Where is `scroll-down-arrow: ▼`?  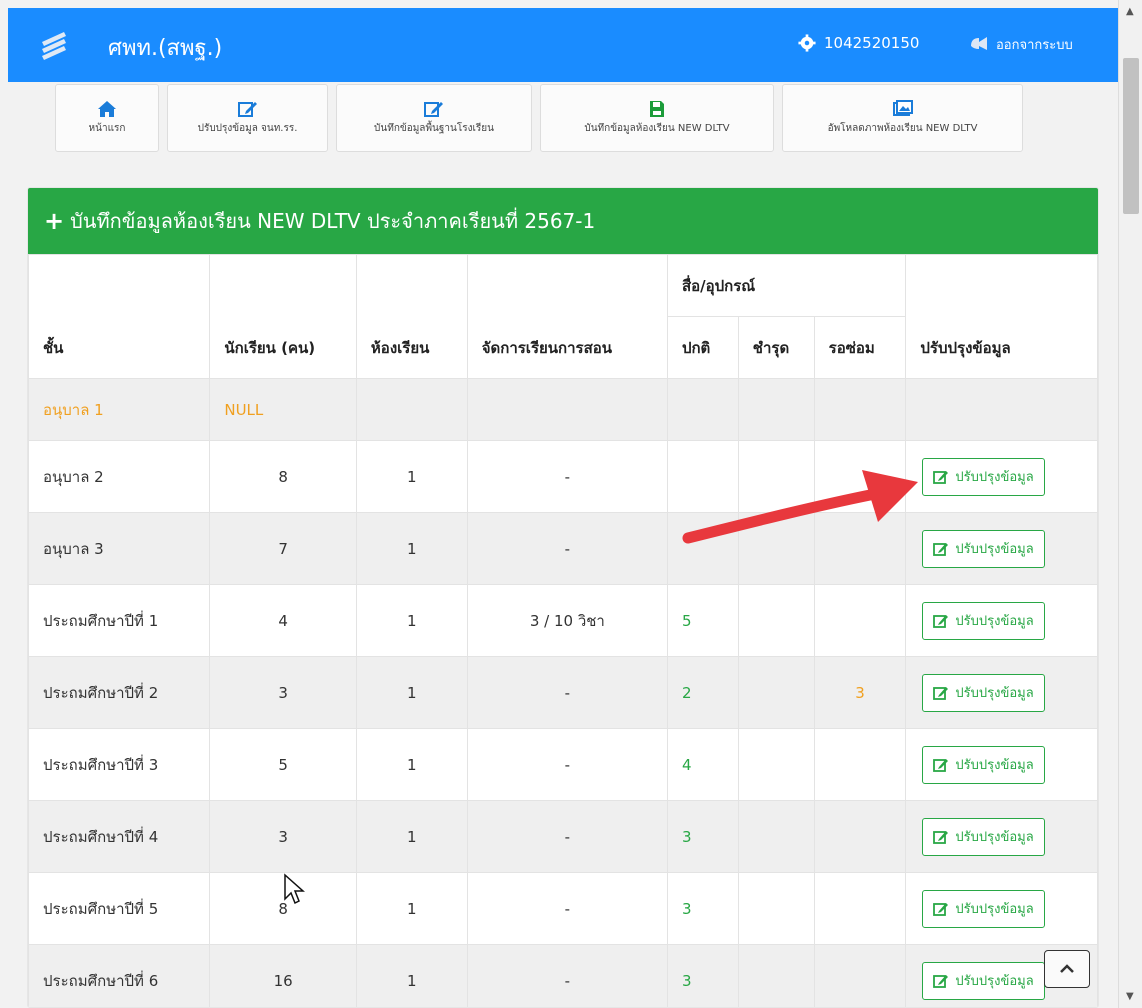
scroll-down-arrow: ▼ is located at coordinates (1130, 996).